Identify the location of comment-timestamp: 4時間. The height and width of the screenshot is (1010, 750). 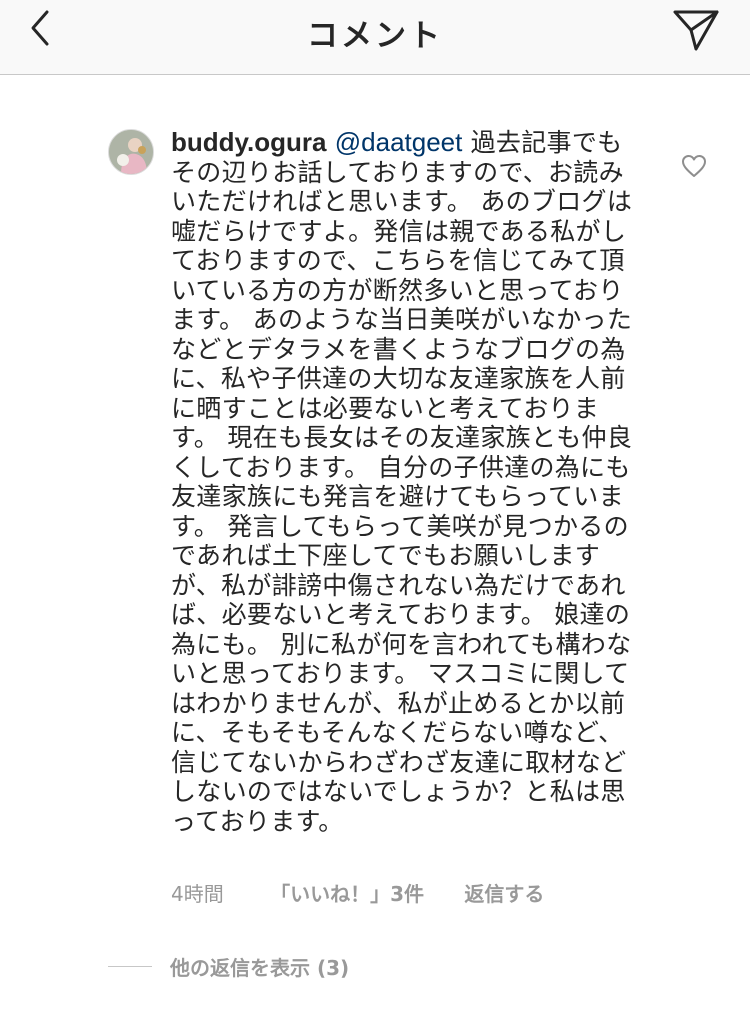
(197, 894).